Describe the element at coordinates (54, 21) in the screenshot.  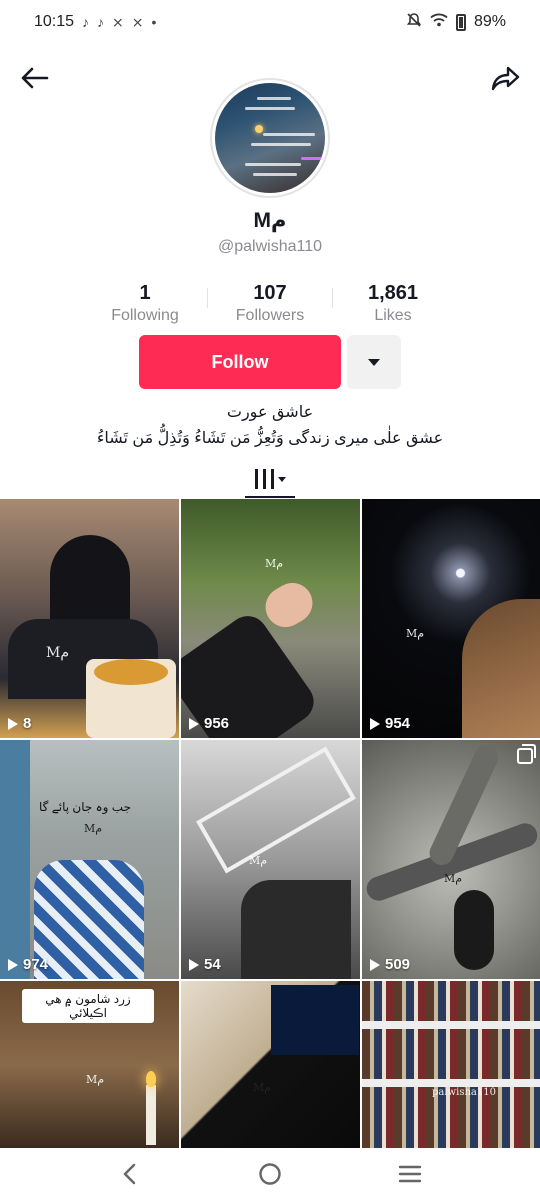
I see `status-time: 10:15` at that location.